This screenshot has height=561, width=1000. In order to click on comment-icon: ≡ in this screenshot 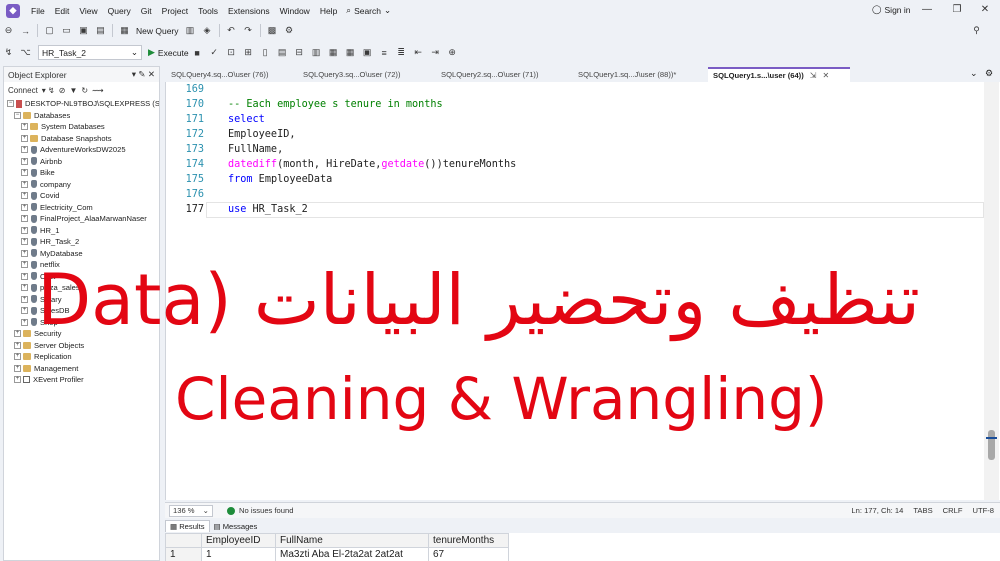, I will do `click(384, 52)`.